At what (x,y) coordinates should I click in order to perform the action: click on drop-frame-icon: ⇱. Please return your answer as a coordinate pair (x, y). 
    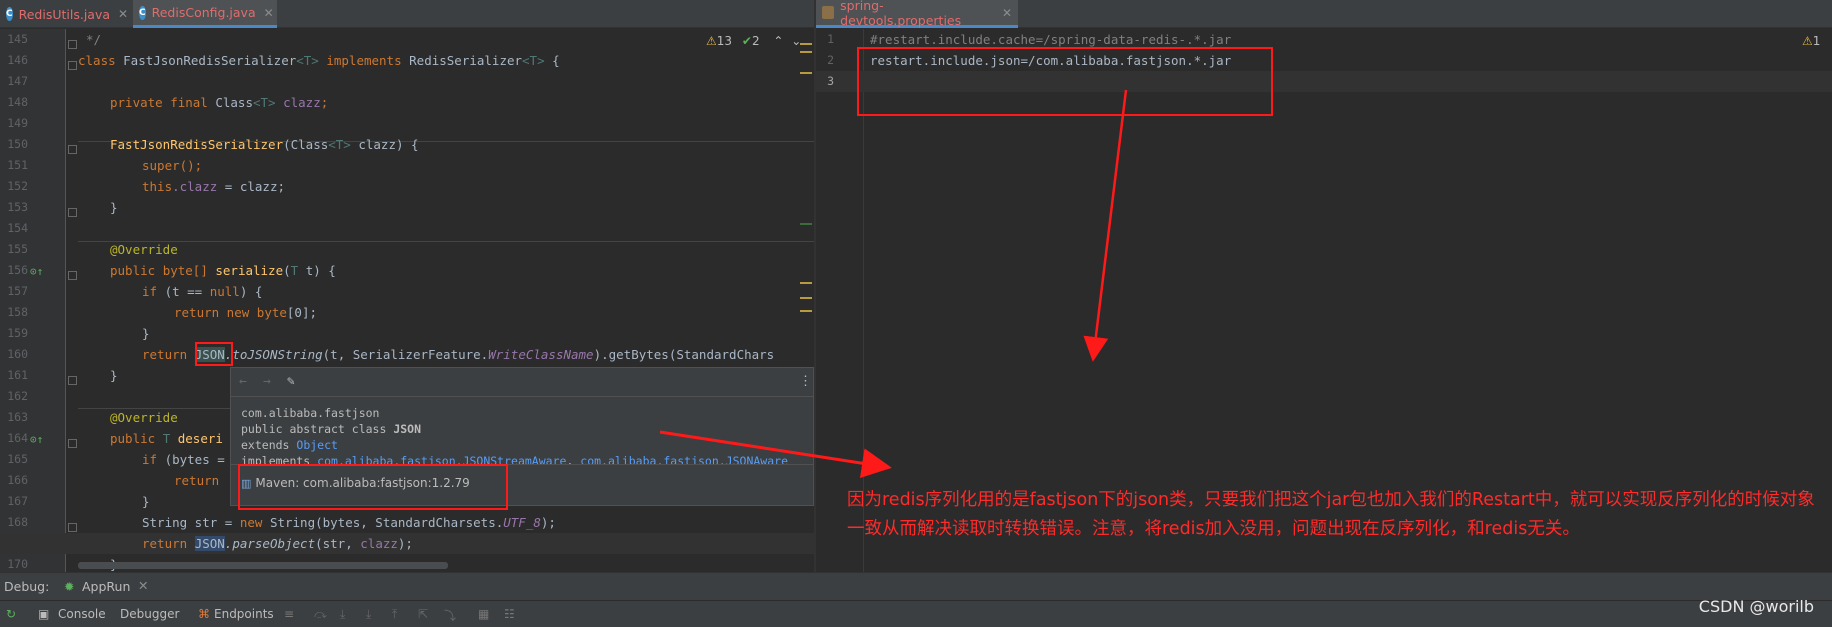
    Looking at the image, I should click on (423, 614).